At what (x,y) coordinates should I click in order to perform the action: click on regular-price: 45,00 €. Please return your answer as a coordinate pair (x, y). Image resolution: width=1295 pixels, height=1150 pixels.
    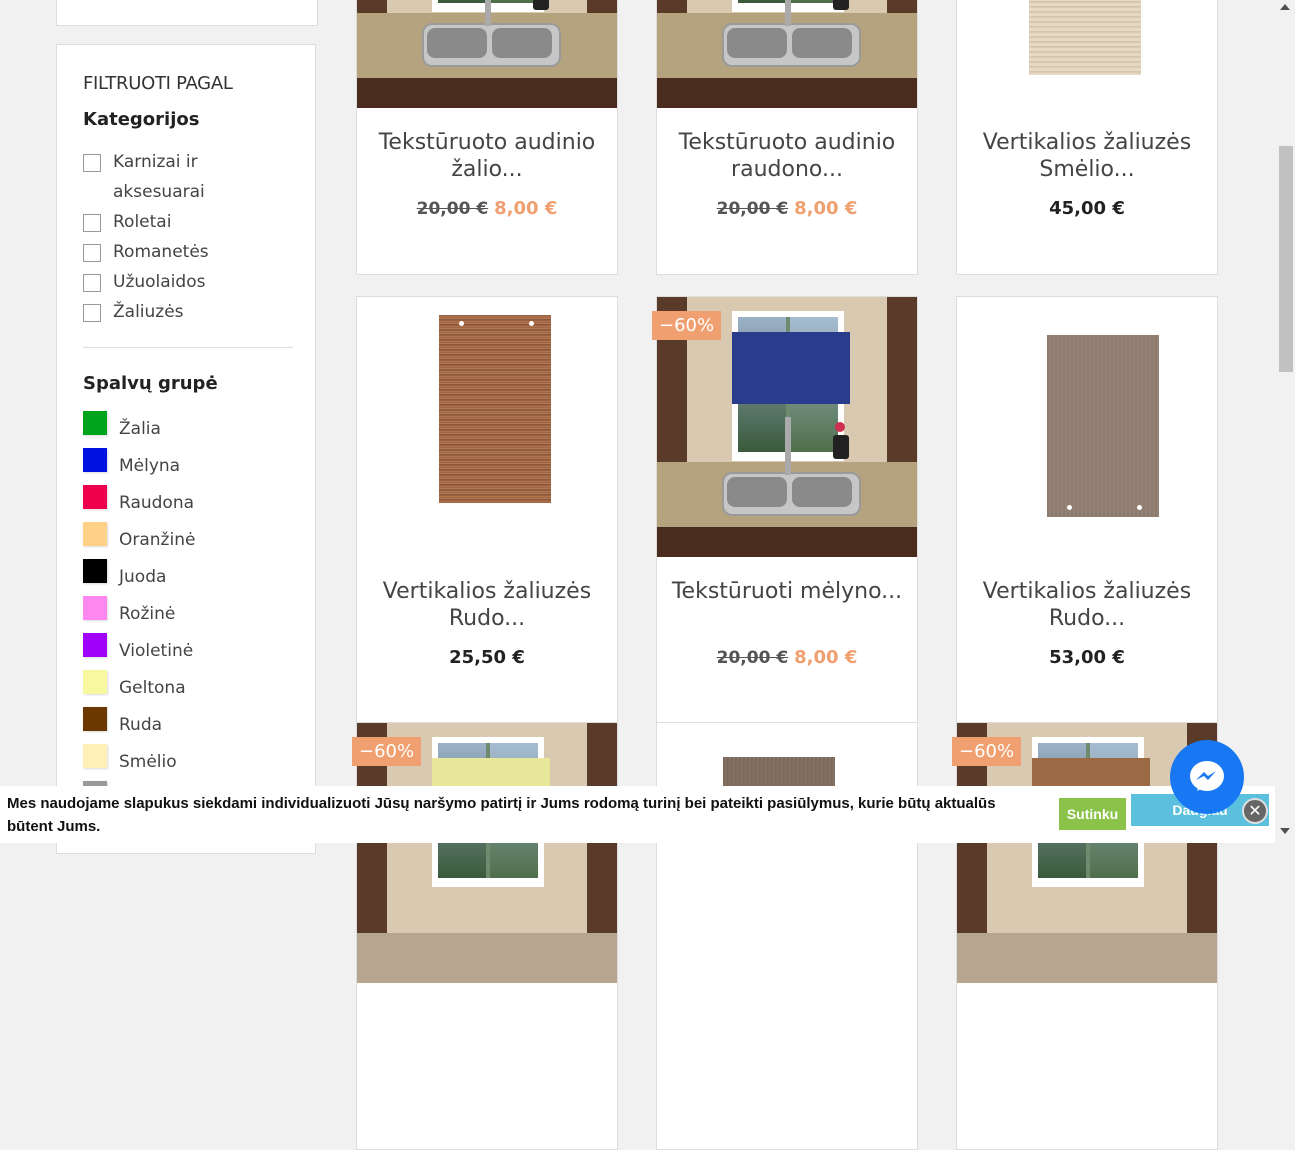
    Looking at the image, I should click on (1087, 208).